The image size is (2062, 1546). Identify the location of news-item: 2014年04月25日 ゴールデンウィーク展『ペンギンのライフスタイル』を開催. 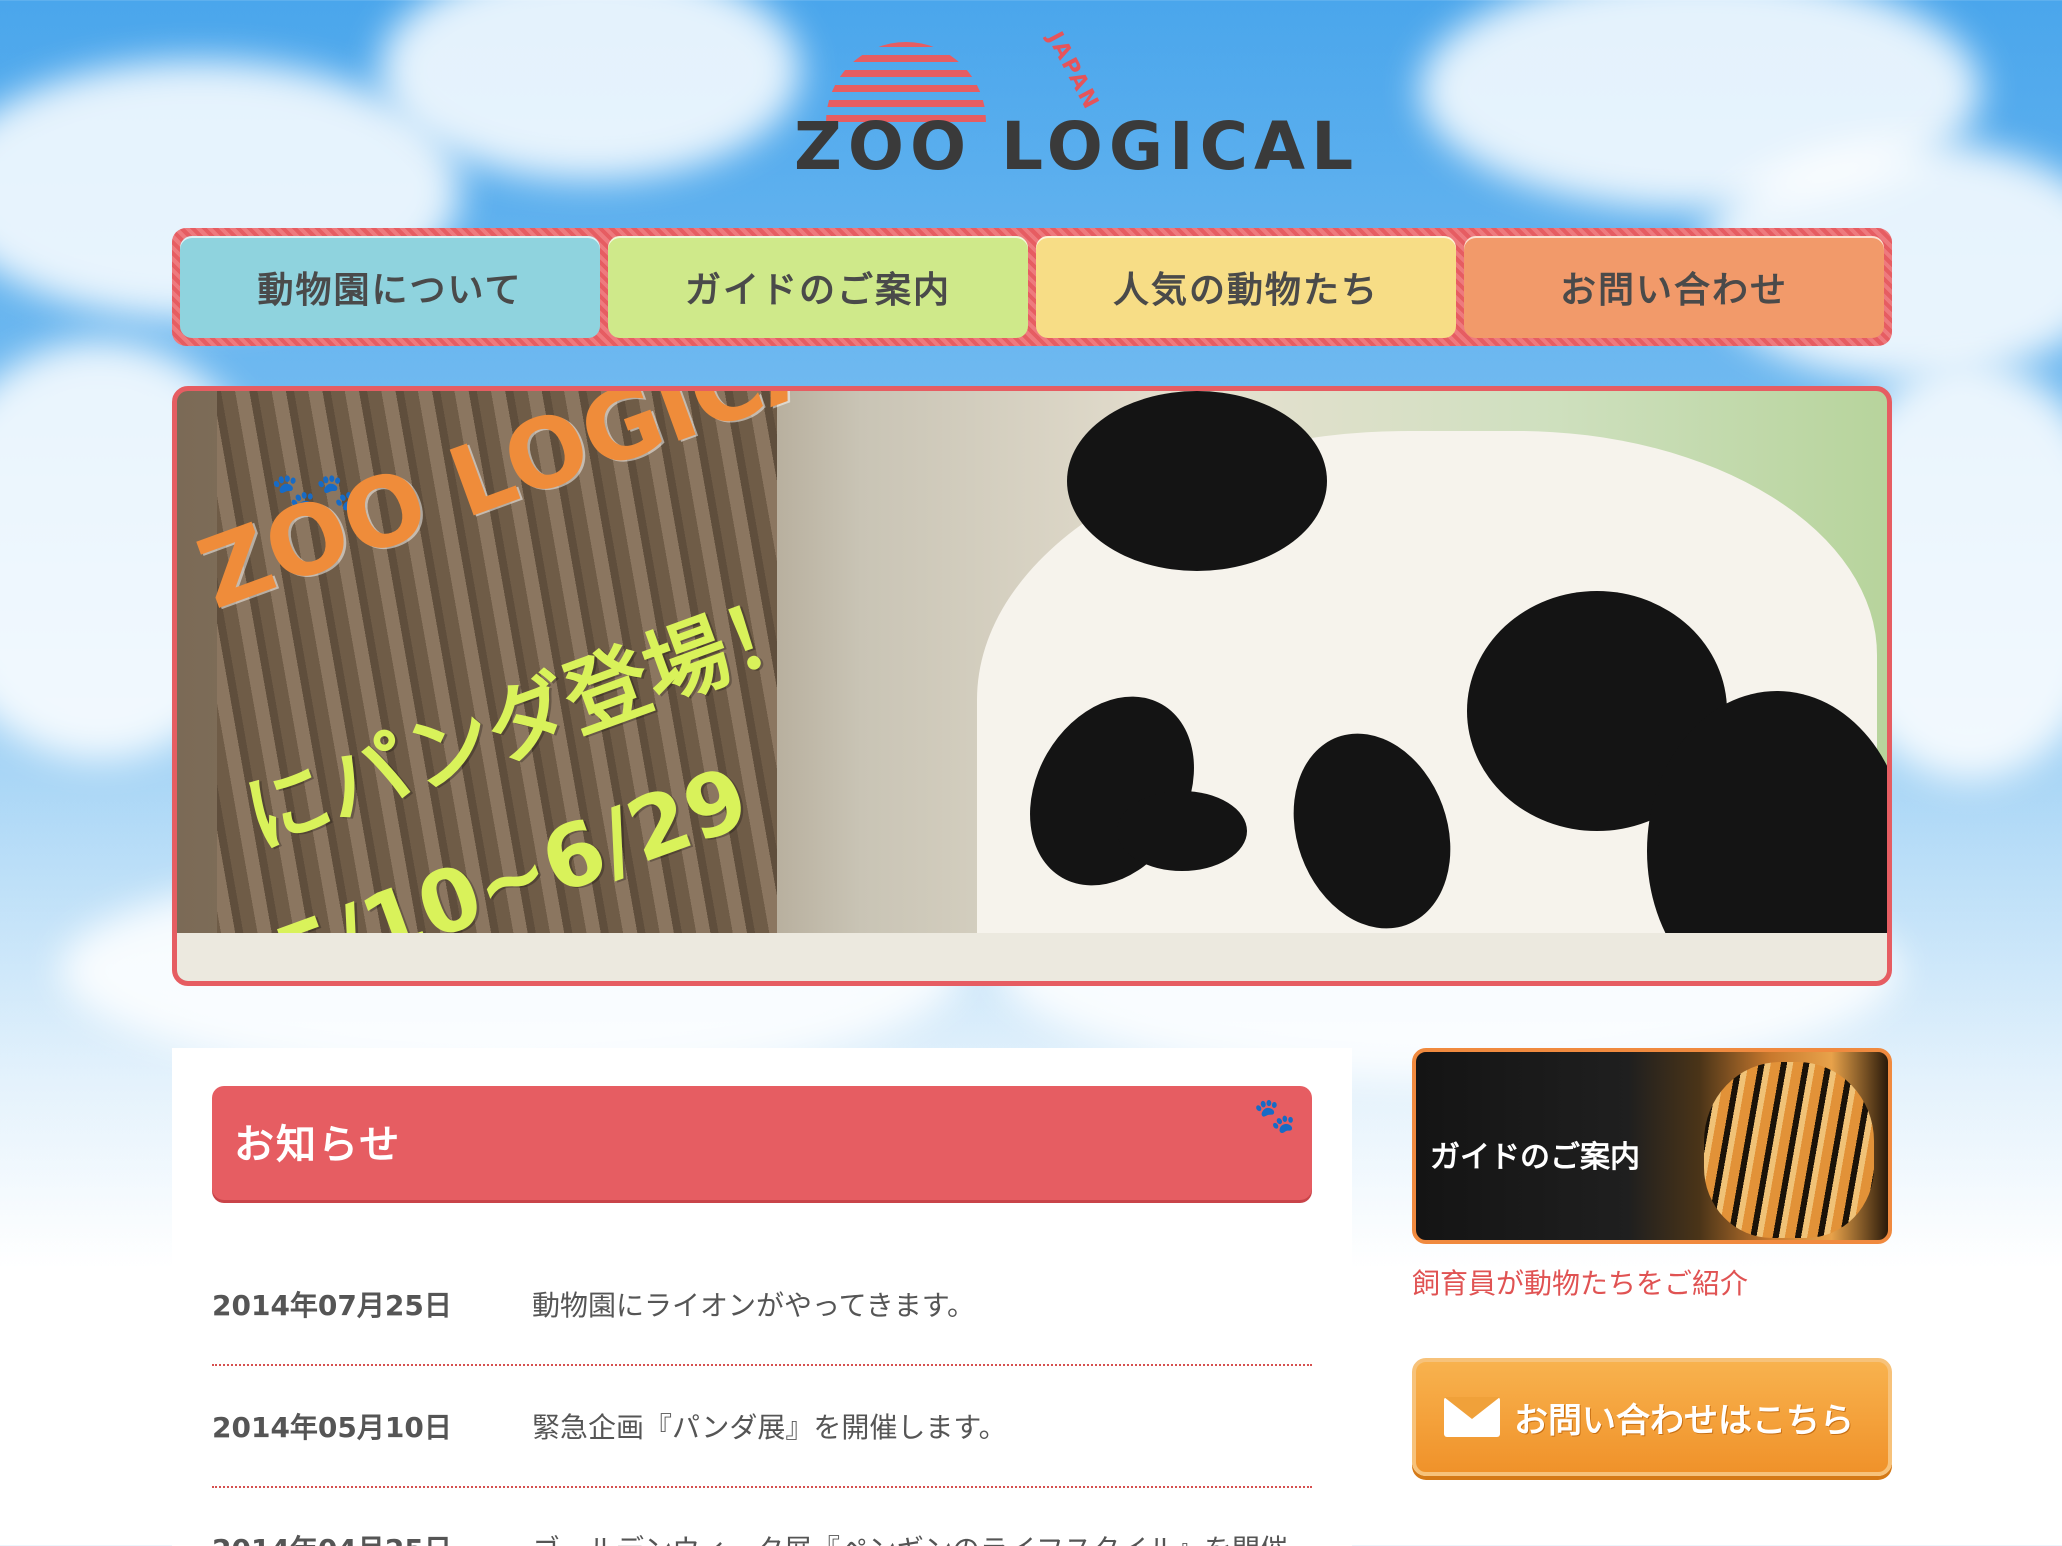
(762, 1517).